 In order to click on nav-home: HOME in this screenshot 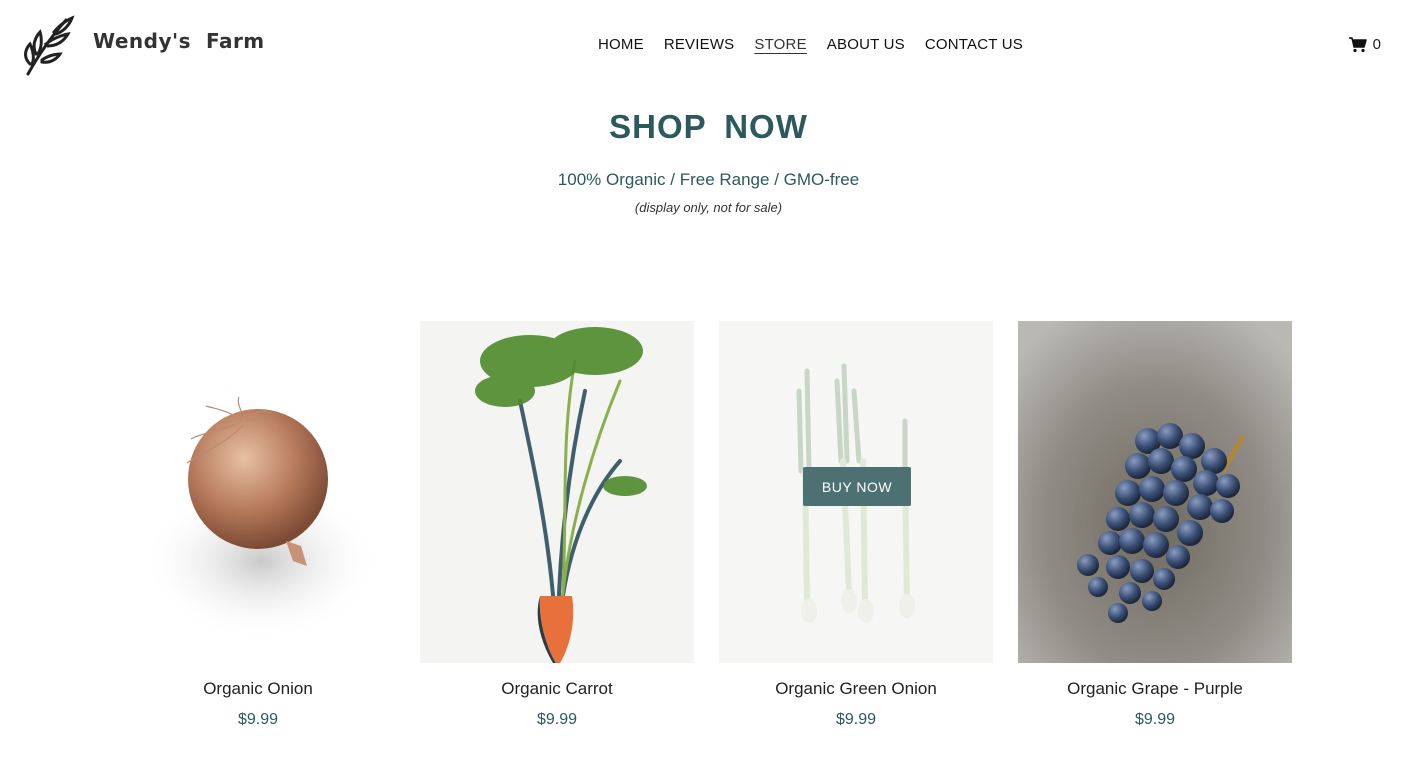, I will do `click(621, 44)`.